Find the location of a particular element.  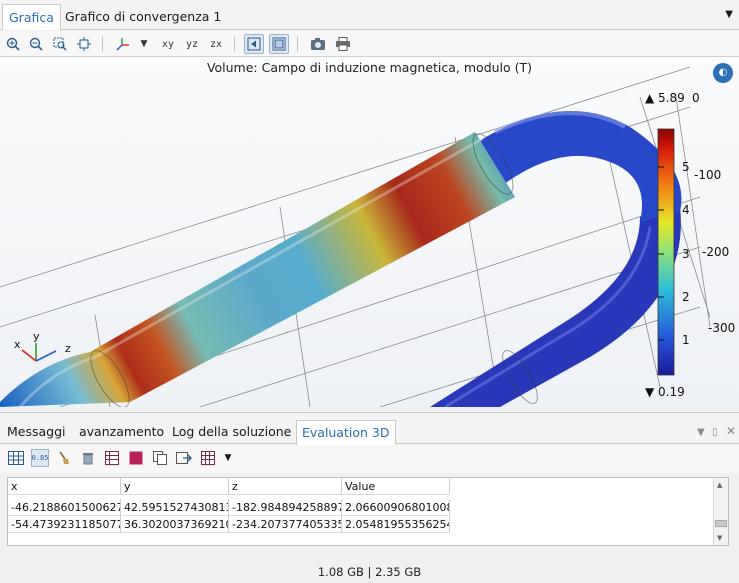

memory-status: 1.08 GB | 2.35 GB is located at coordinates (369, 572).